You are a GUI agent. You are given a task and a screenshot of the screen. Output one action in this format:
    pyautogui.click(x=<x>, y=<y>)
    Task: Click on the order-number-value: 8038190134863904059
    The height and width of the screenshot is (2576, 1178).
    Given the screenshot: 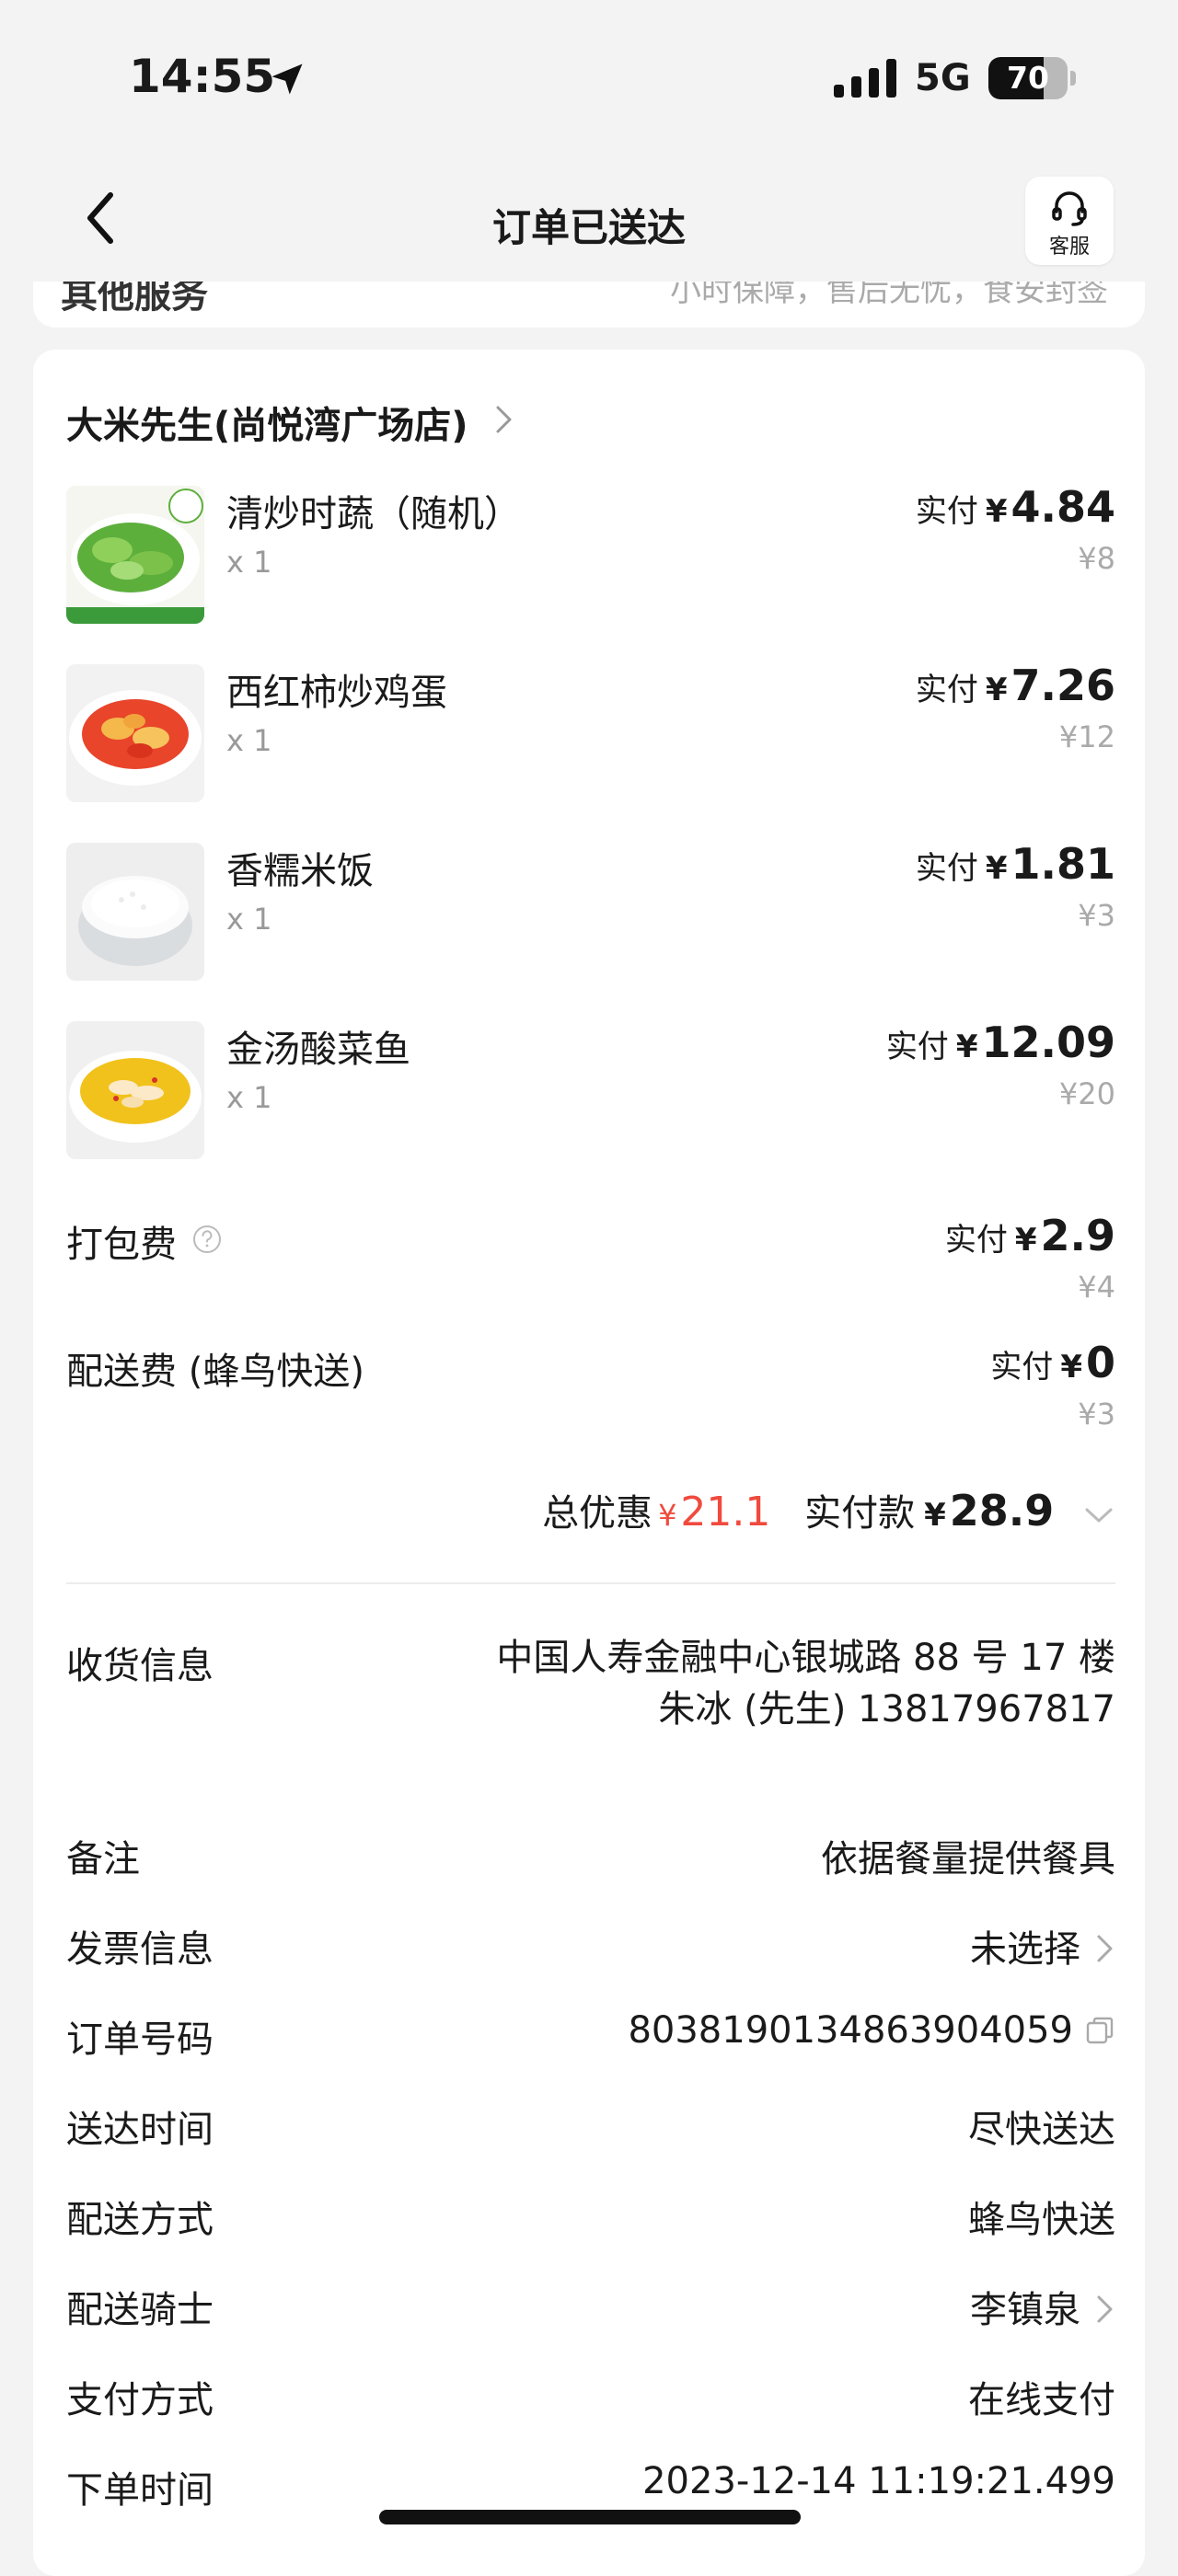 What is the action you would take?
    pyautogui.click(x=850, y=2030)
    